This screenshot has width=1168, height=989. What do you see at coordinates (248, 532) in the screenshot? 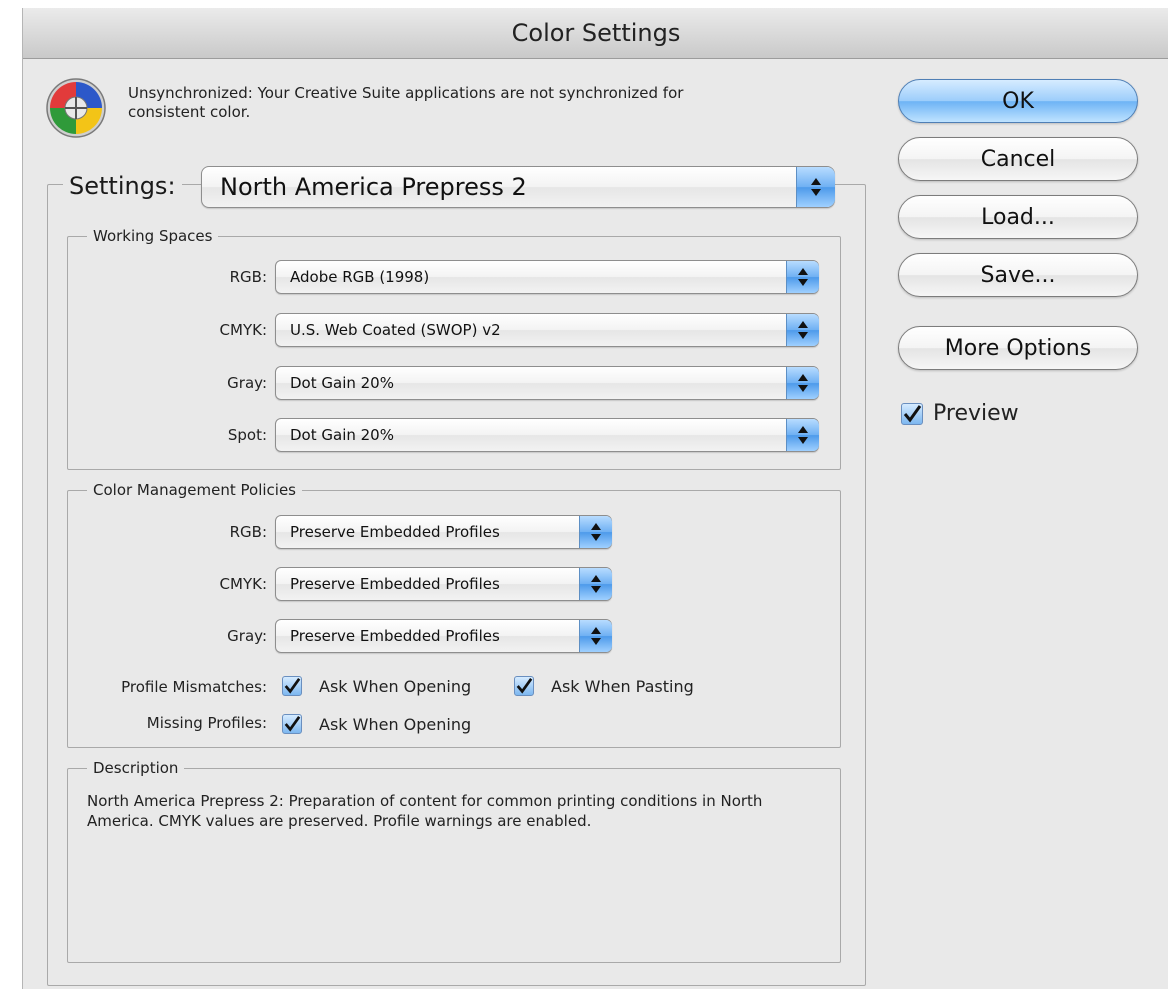
I see `policy-rgb-label: RGB:` at bounding box center [248, 532].